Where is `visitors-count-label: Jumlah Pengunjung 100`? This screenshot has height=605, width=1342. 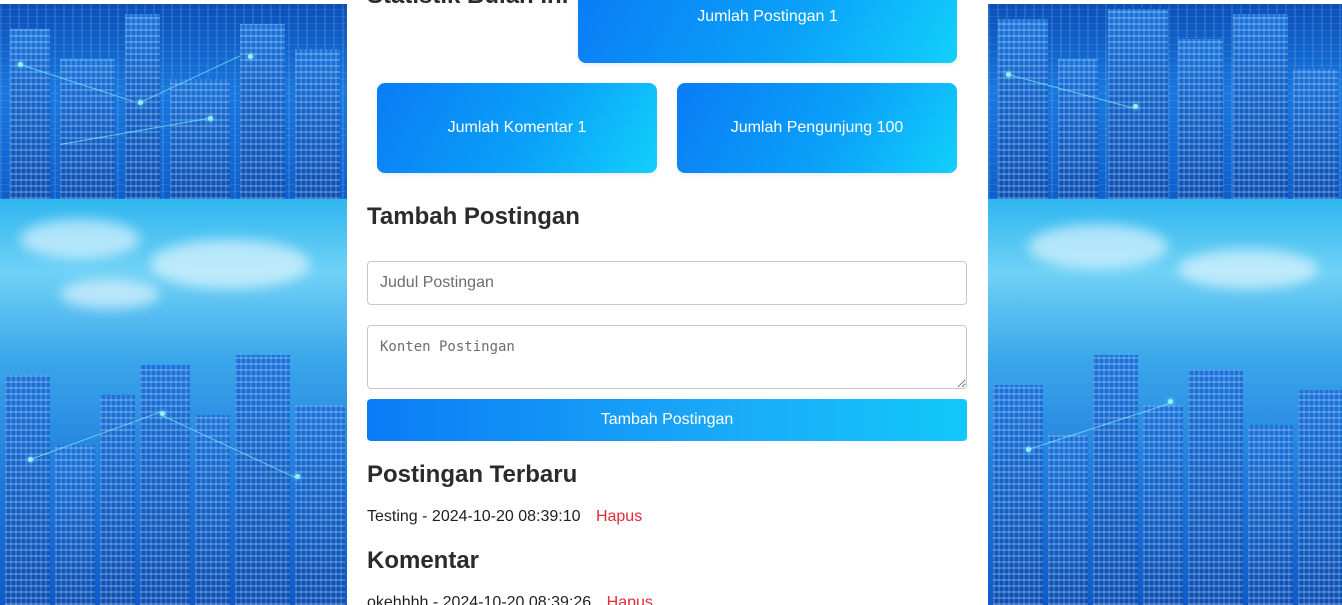
visitors-count-label: Jumlah Pengunjung 100 is located at coordinates (817, 127).